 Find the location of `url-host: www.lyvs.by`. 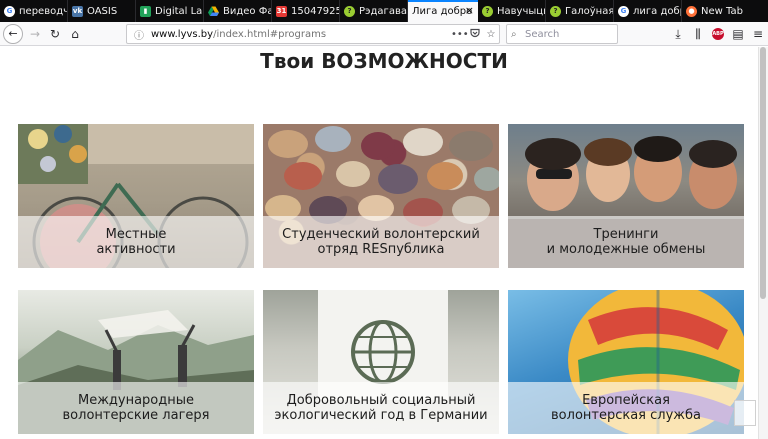

url-host: www.lyvs.by is located at coordinates (182, 34).